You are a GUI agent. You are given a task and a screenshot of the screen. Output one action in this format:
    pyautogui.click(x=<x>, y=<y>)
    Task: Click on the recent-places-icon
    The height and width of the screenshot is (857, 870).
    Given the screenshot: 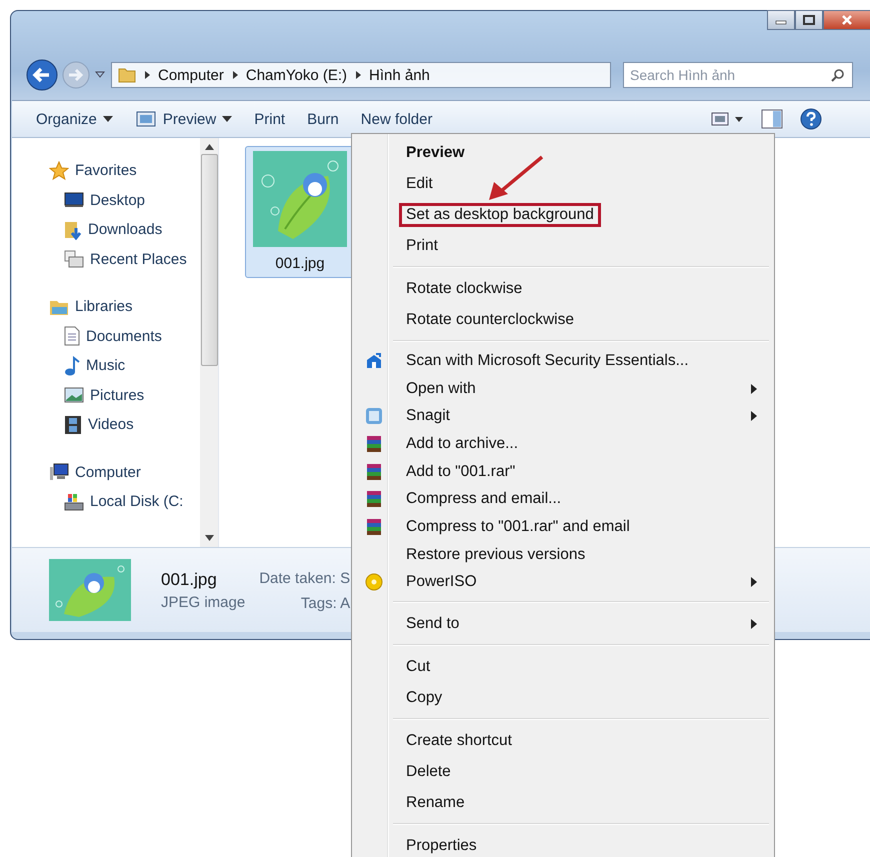 What is the action you would take?
    pyautogui.click(x=74, y=259)
    